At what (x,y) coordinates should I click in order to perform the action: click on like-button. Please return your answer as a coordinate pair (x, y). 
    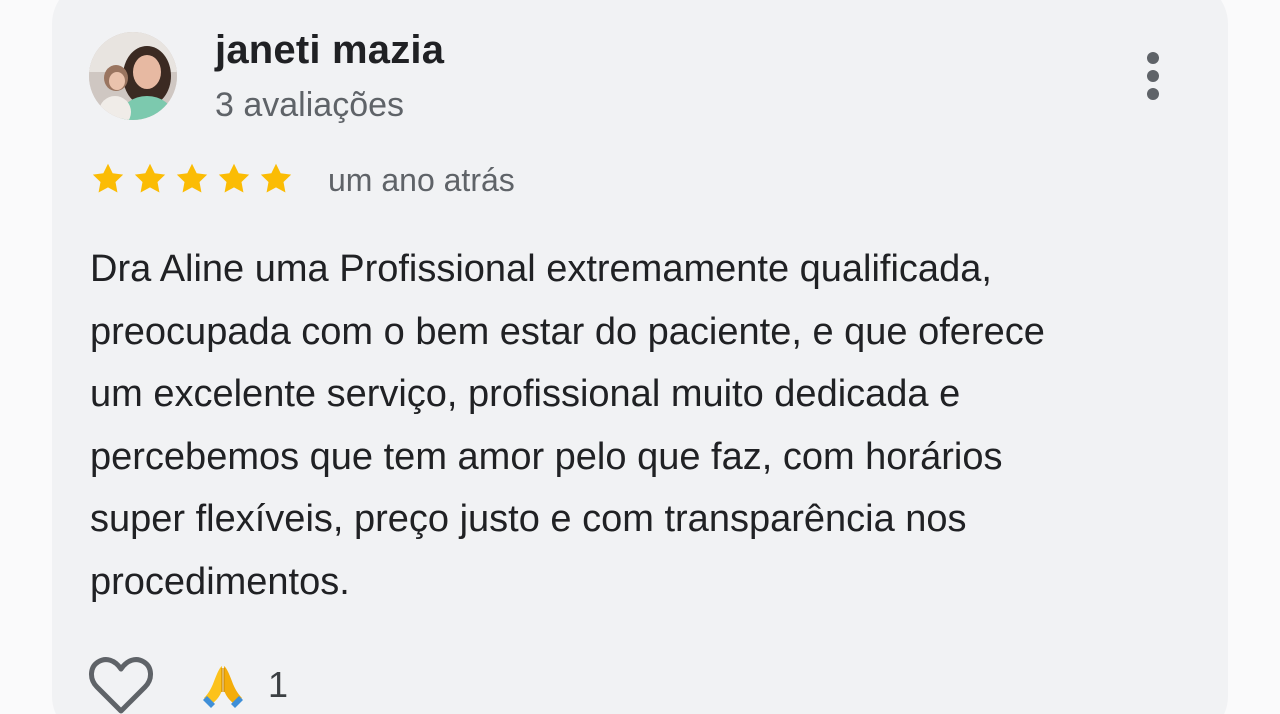
    Looking at the image, I should click on (121, 685).